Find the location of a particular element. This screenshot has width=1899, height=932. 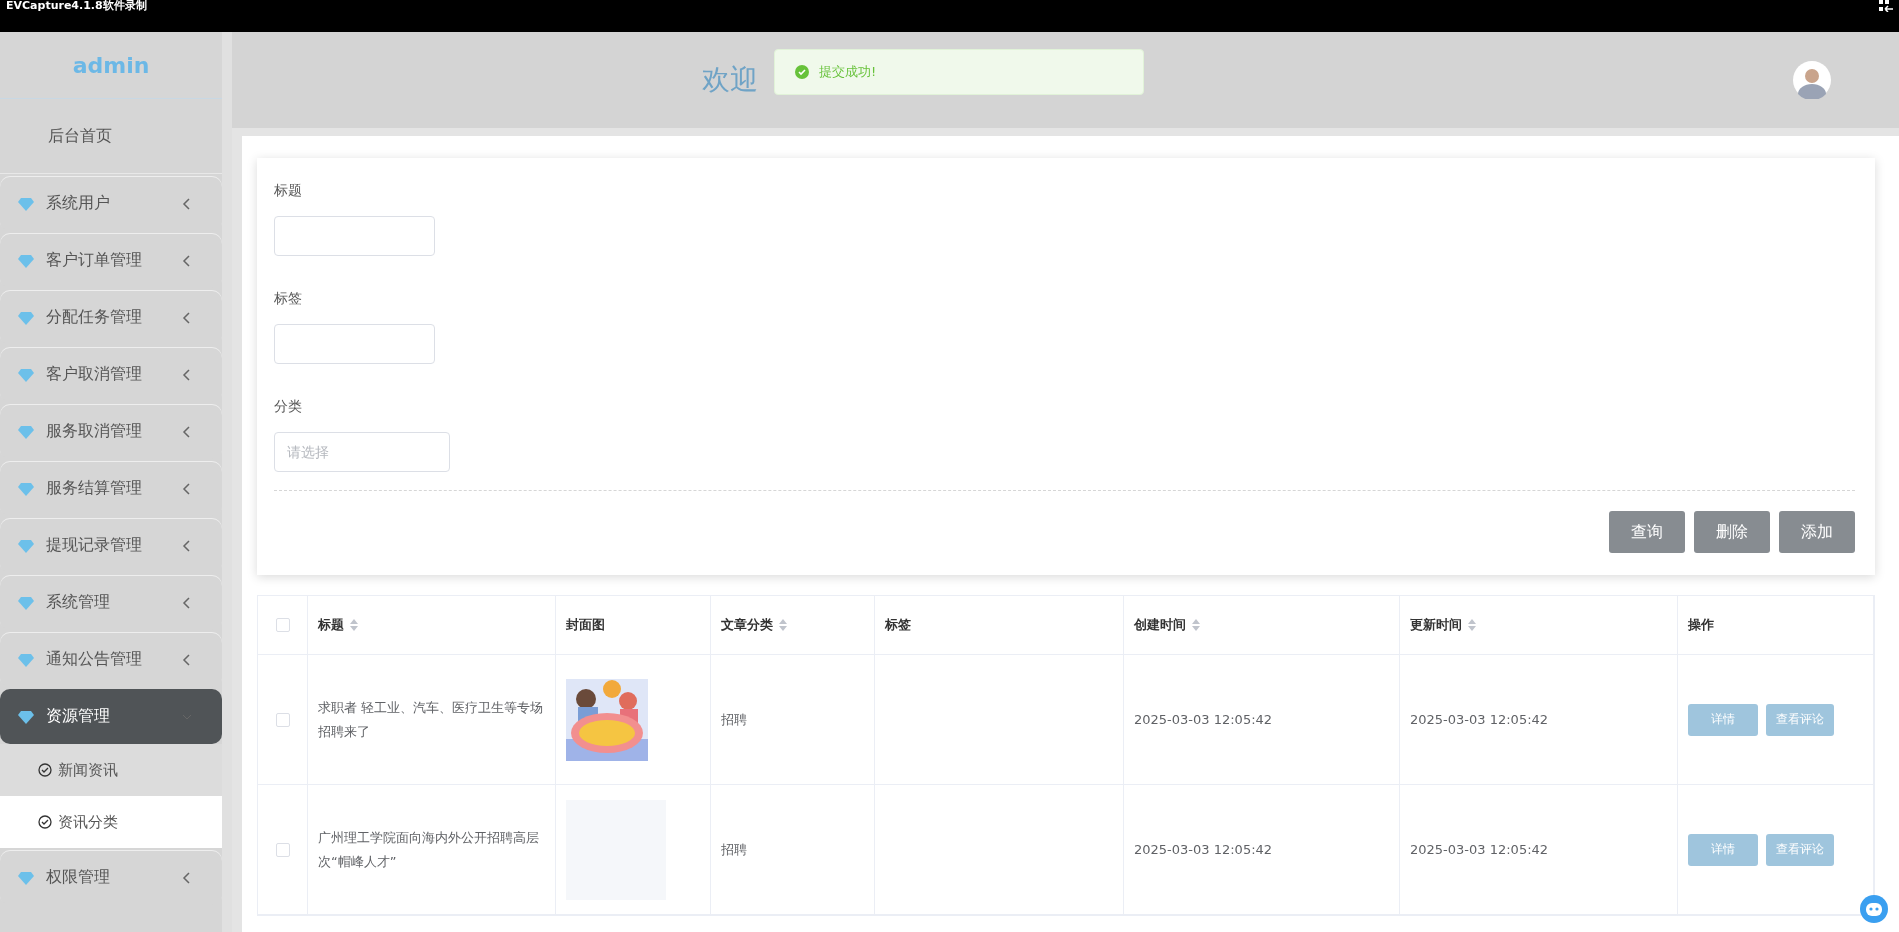

column-header: 文章分类 is located at coordinates (747, 625).